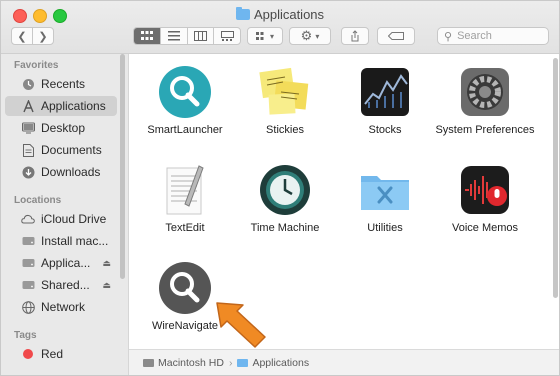 The image size is (560, 376). I want to click on magnifier-gray-icon, so click(185, 288).